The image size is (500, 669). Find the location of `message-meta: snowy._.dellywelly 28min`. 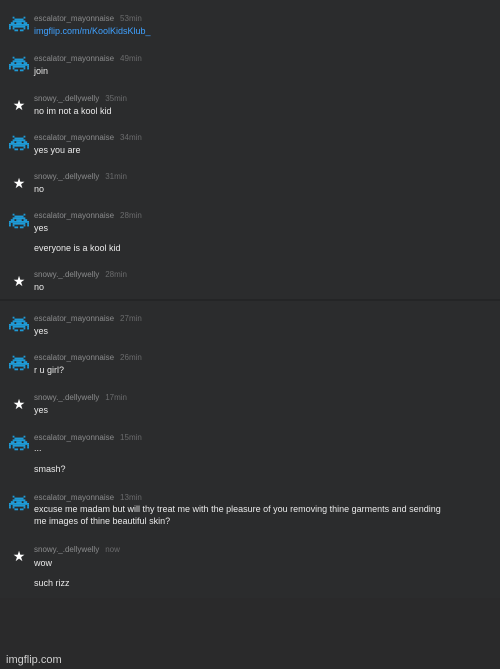

message-meta: snowy._.dellywelly 28min is located at coordinates (80, 274).